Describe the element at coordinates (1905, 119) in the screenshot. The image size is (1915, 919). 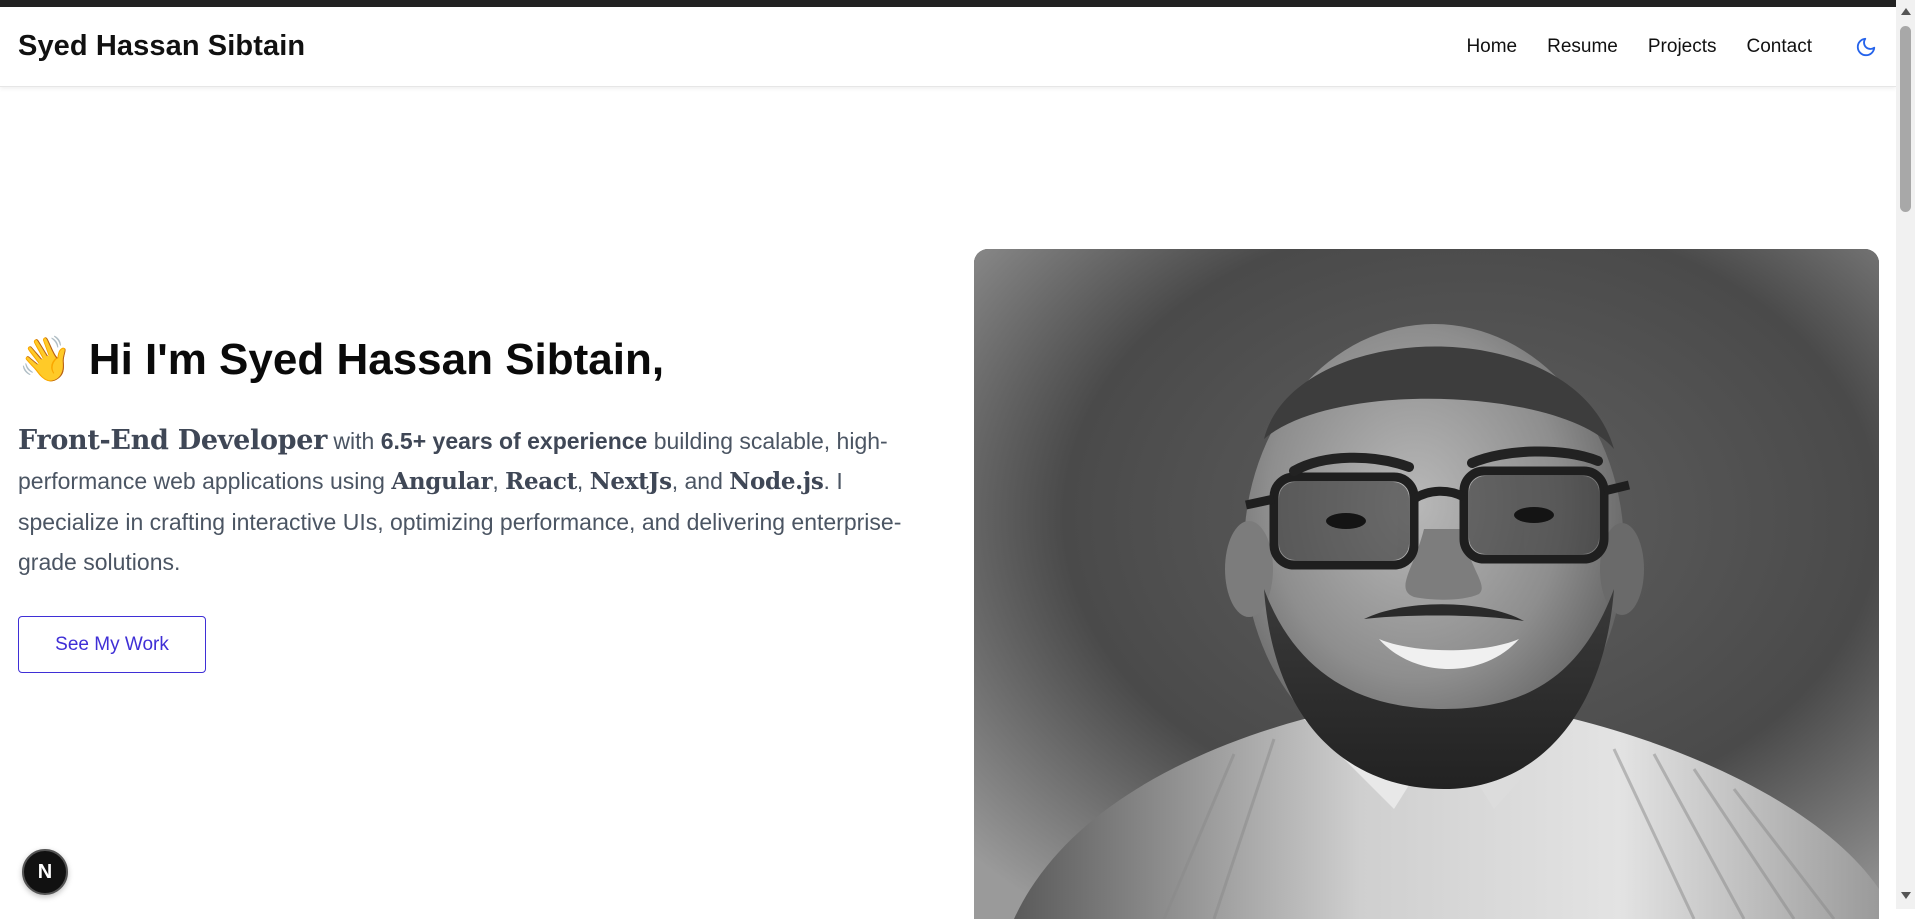
I see `scroll-thumb` at that location.